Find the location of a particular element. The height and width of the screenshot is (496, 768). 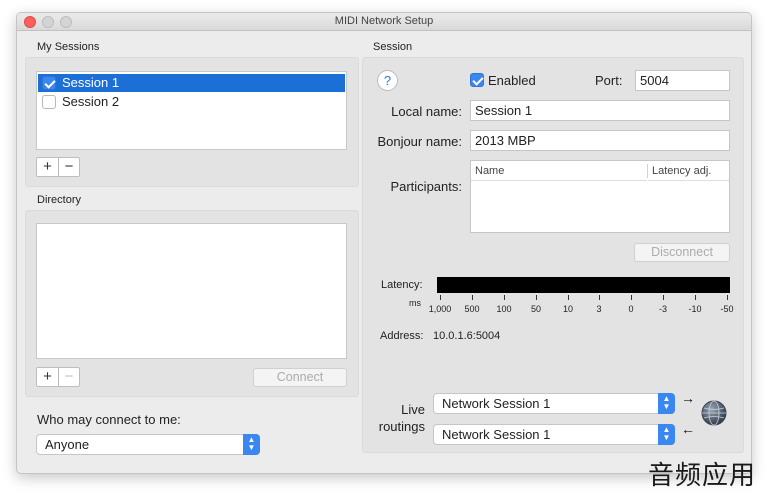

session-section-label: Session is located at coordinates (393, 47).